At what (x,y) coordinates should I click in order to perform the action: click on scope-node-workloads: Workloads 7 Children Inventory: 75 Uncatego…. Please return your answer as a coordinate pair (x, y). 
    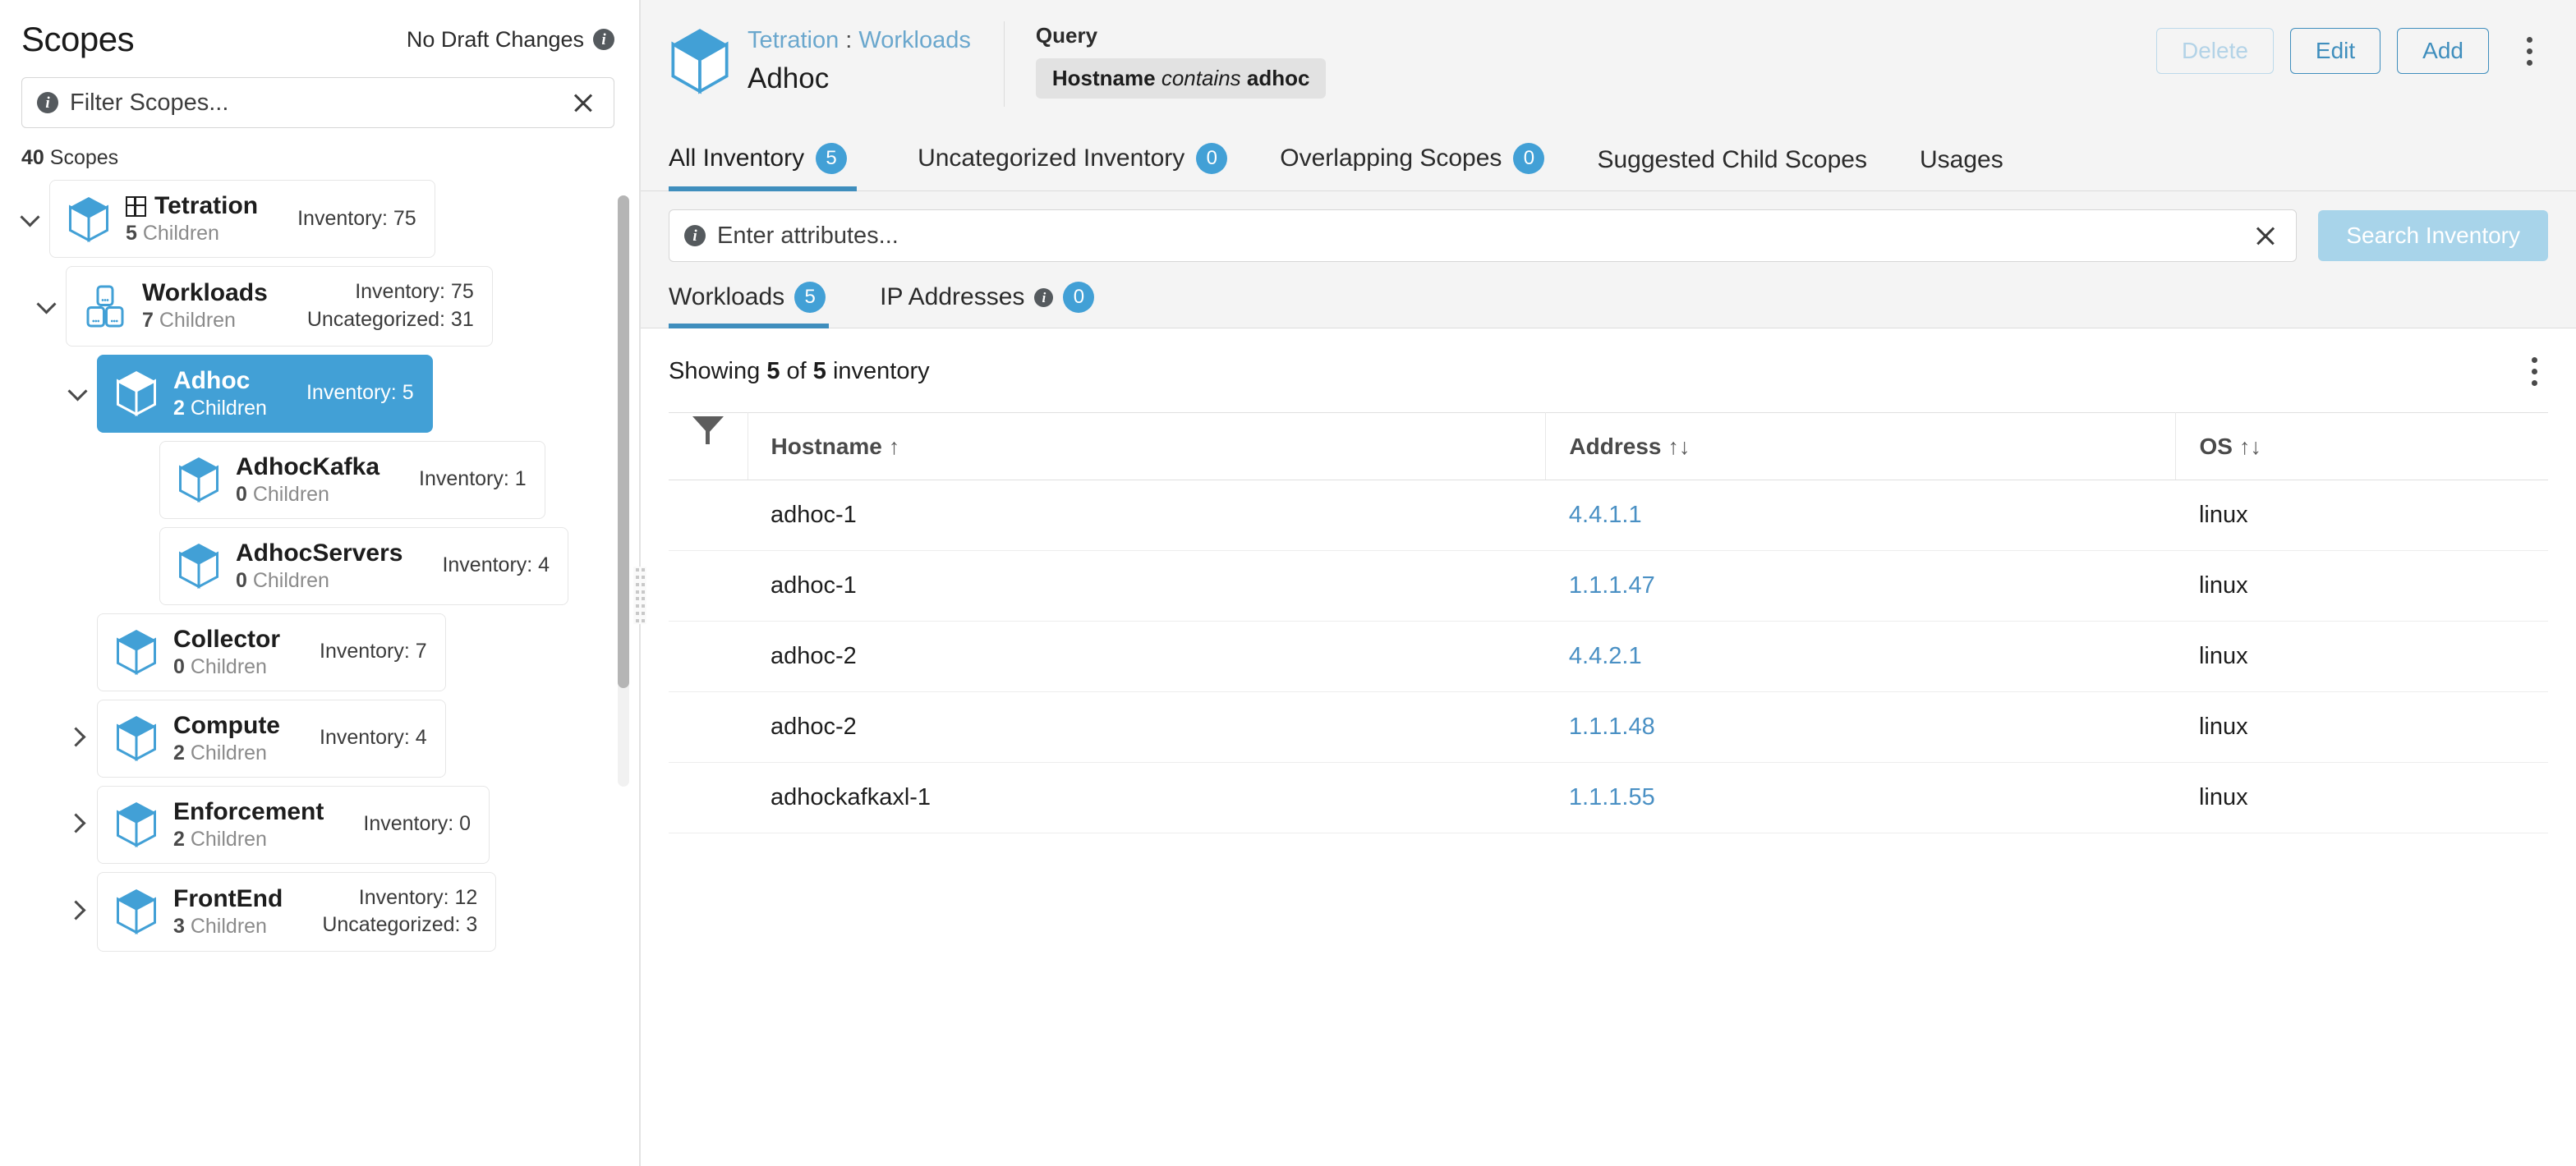
    Looking at the image, I should click on (279, 306).